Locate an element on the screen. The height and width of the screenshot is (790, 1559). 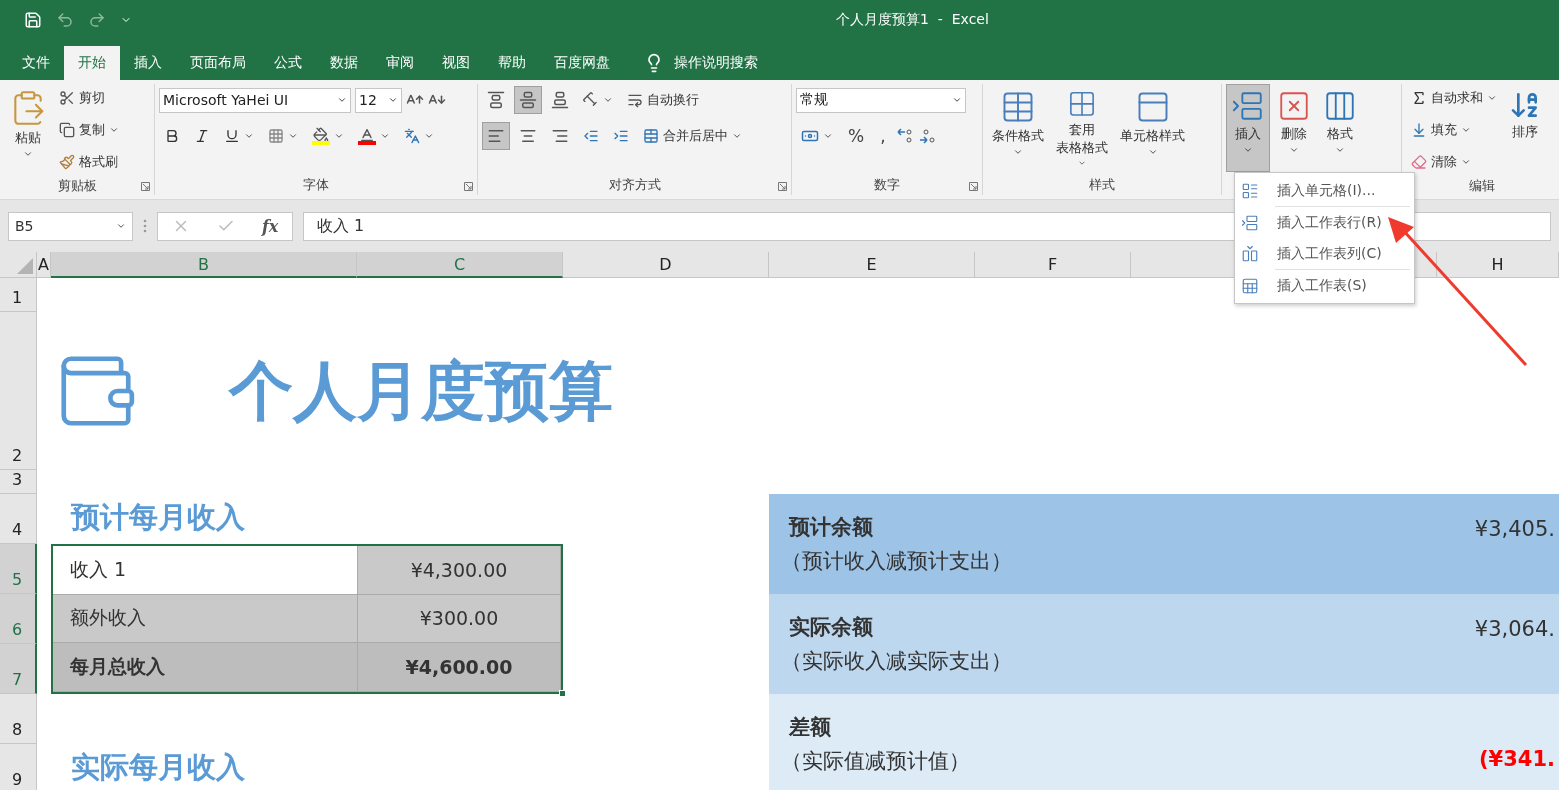
column-header: D is located at coordinates (666, 265).